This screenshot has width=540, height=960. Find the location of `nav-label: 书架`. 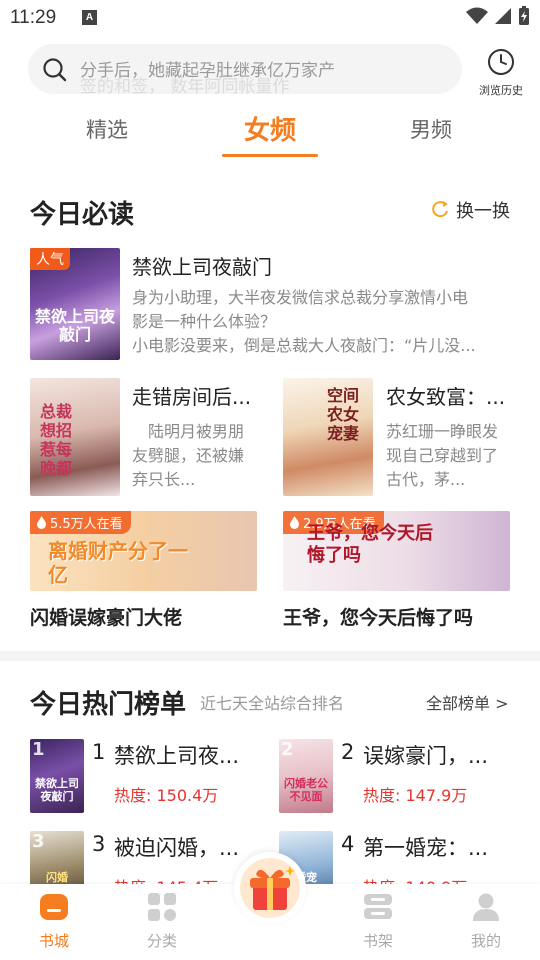

nav-label: 书架 is located at coordinates (377, 941).